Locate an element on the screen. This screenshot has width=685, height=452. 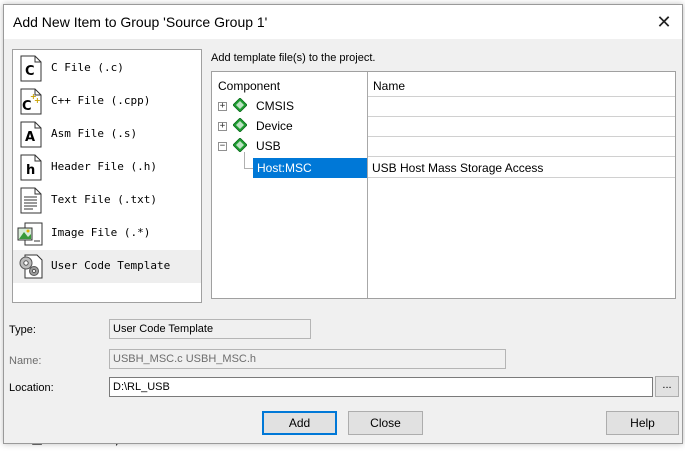
location-label: Location: is located at coordinates (31, 388).